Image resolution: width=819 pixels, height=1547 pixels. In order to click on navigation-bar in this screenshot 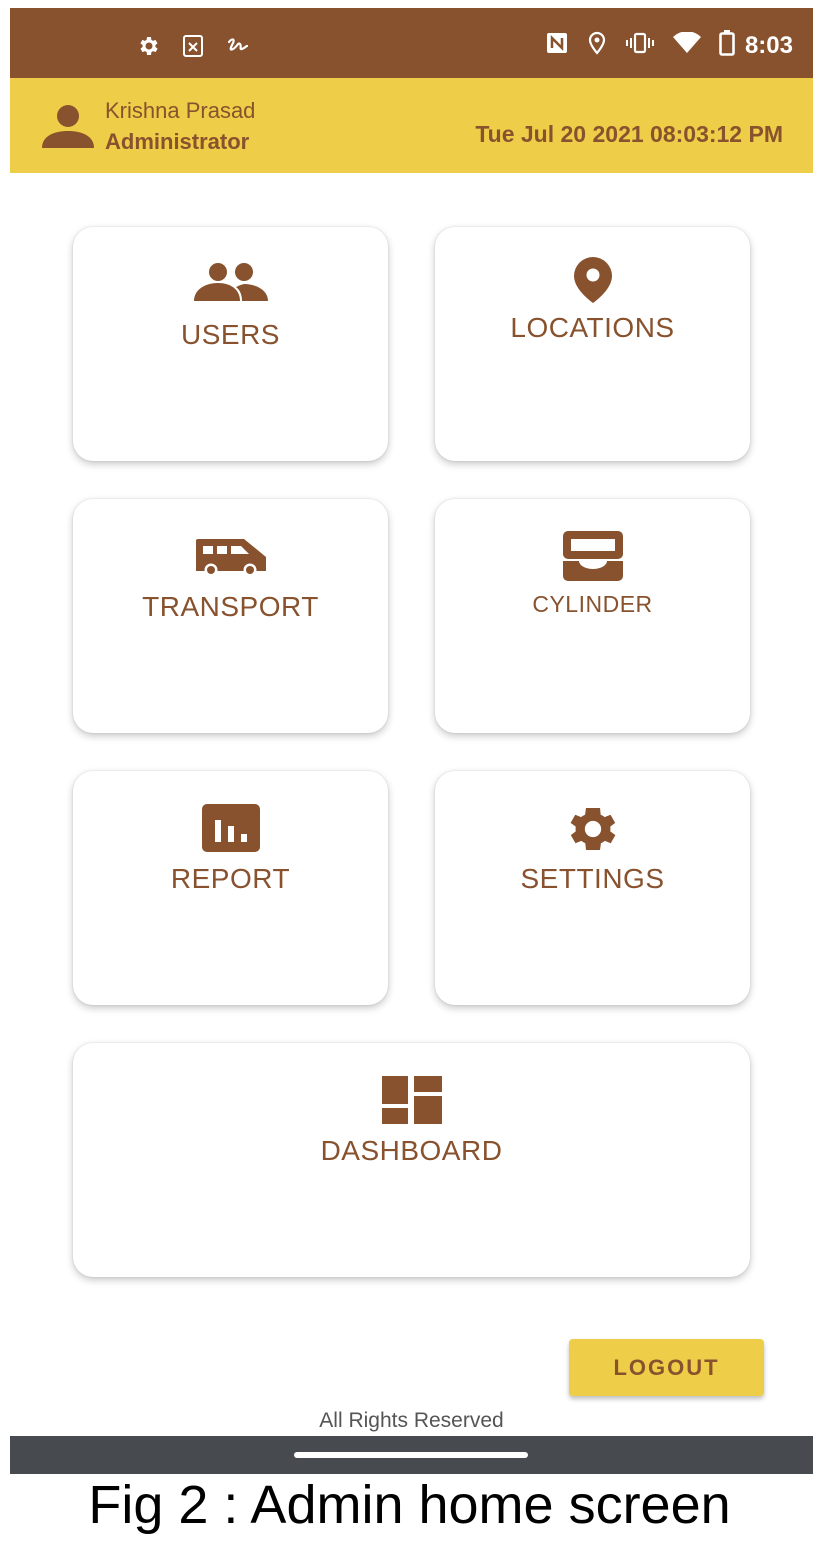, I will do `click(411, 1455)`.